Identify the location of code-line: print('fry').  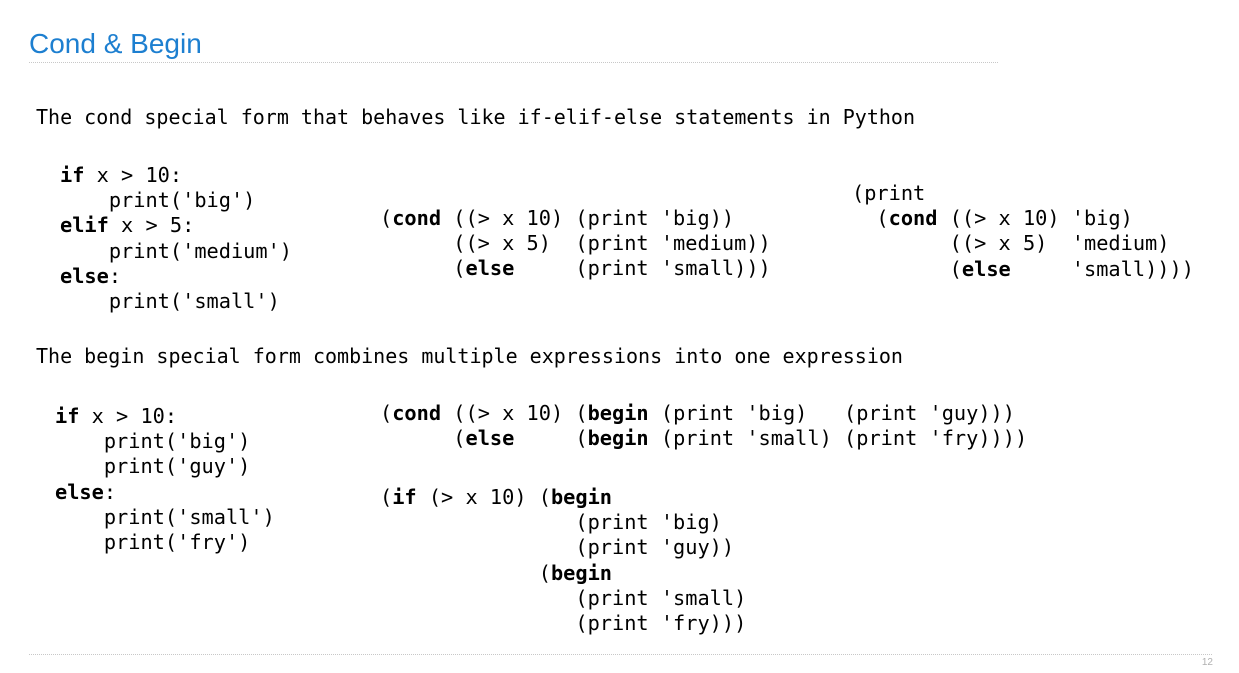
(153, 542).